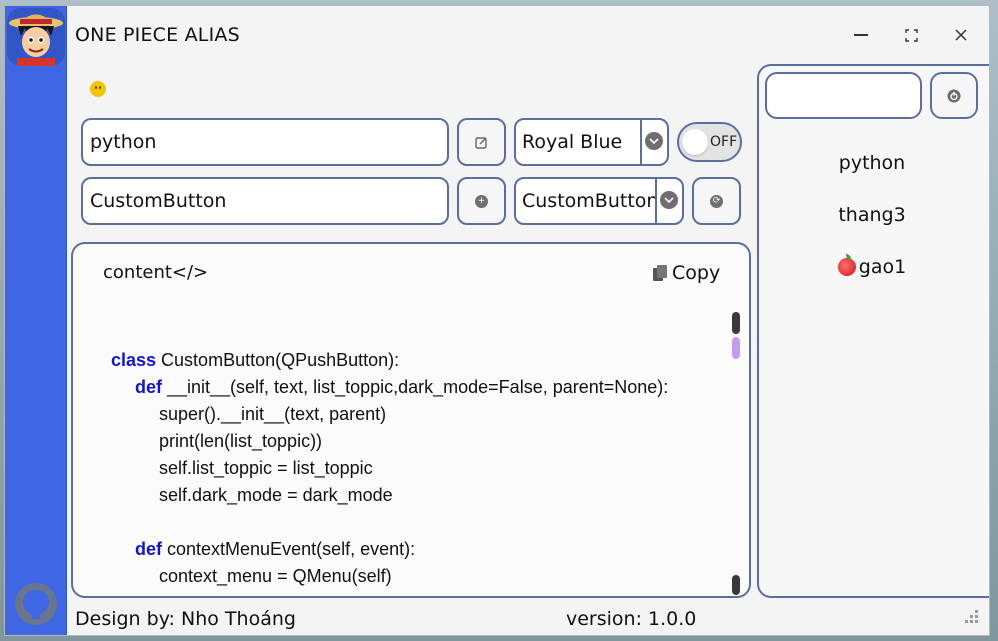 The image size is (998, 641). I want to click on code-text: self.dark_mode = dark_mode, so click(276, 495).